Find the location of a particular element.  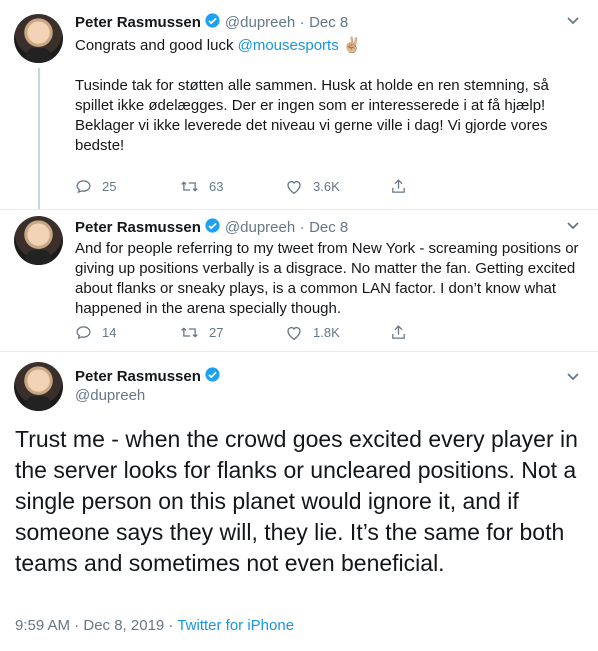

mention-link: @mousesports is located at coordinates (288, 45).